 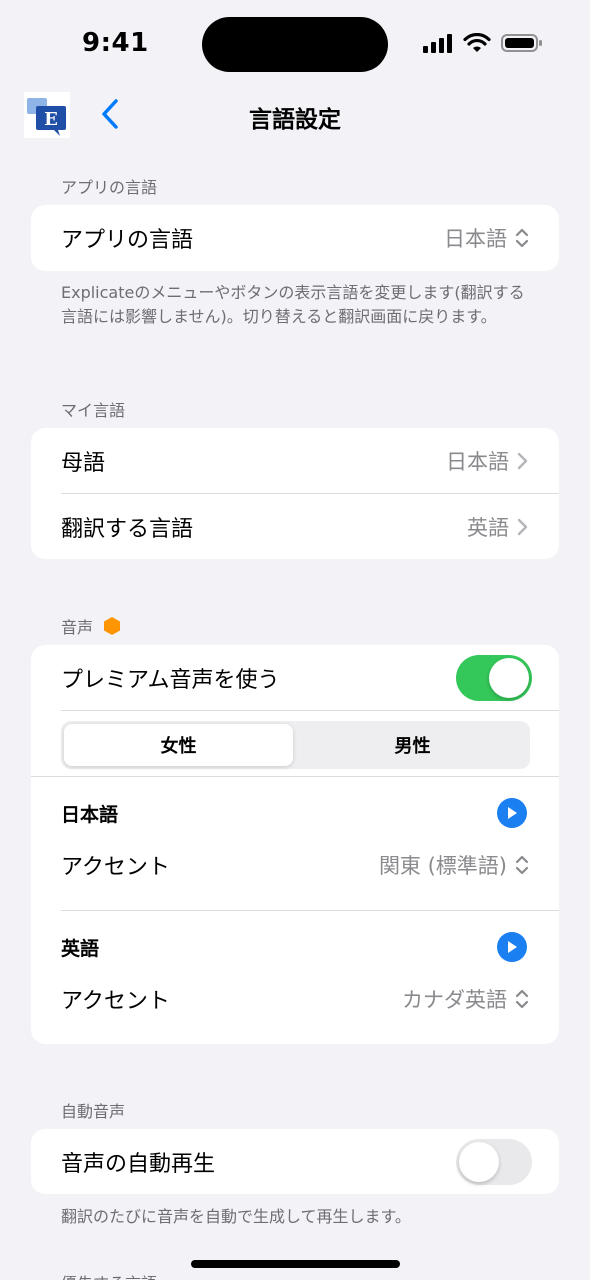 What do you see at coordinates (80, 948) in the screenshot?
I see `voice-language-name: 英語` at bounding box center [80, 948].